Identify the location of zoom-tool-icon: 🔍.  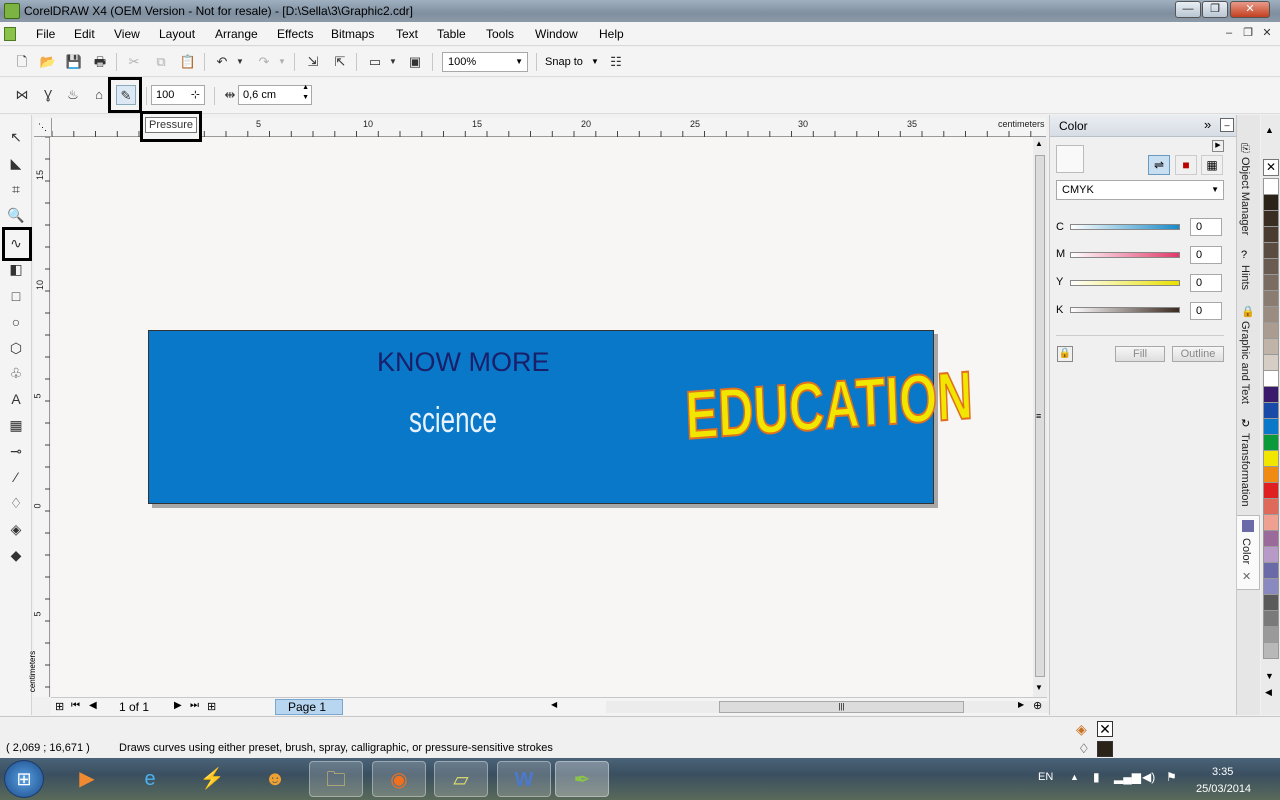
(16, 215).